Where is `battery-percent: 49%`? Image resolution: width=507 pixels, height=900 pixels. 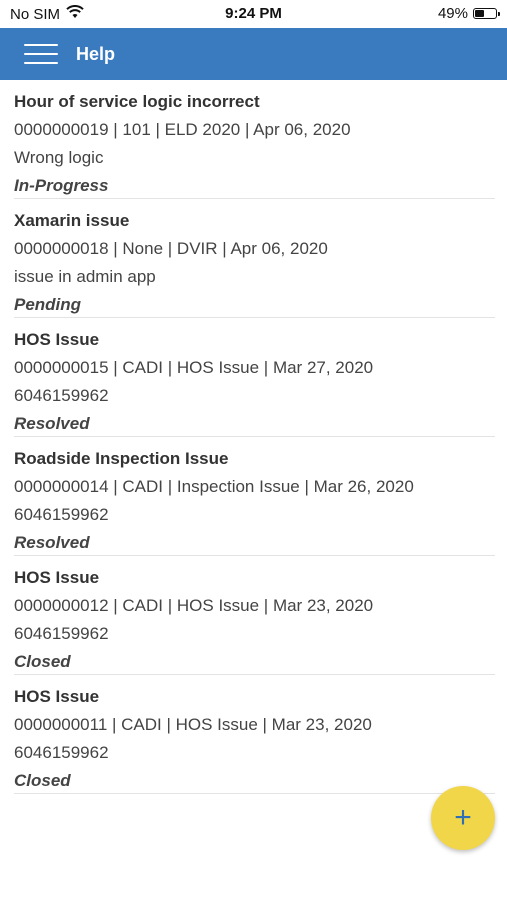
battery-percent: 49% is located at coordinates (452, 13).